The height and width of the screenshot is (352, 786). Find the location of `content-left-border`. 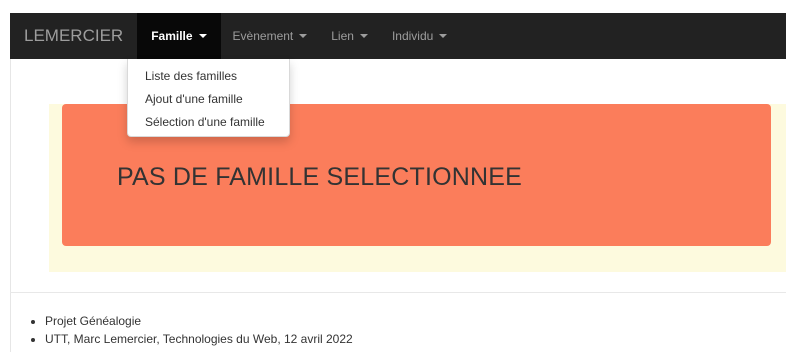

content-left-border is located at coordinates (10, 205).